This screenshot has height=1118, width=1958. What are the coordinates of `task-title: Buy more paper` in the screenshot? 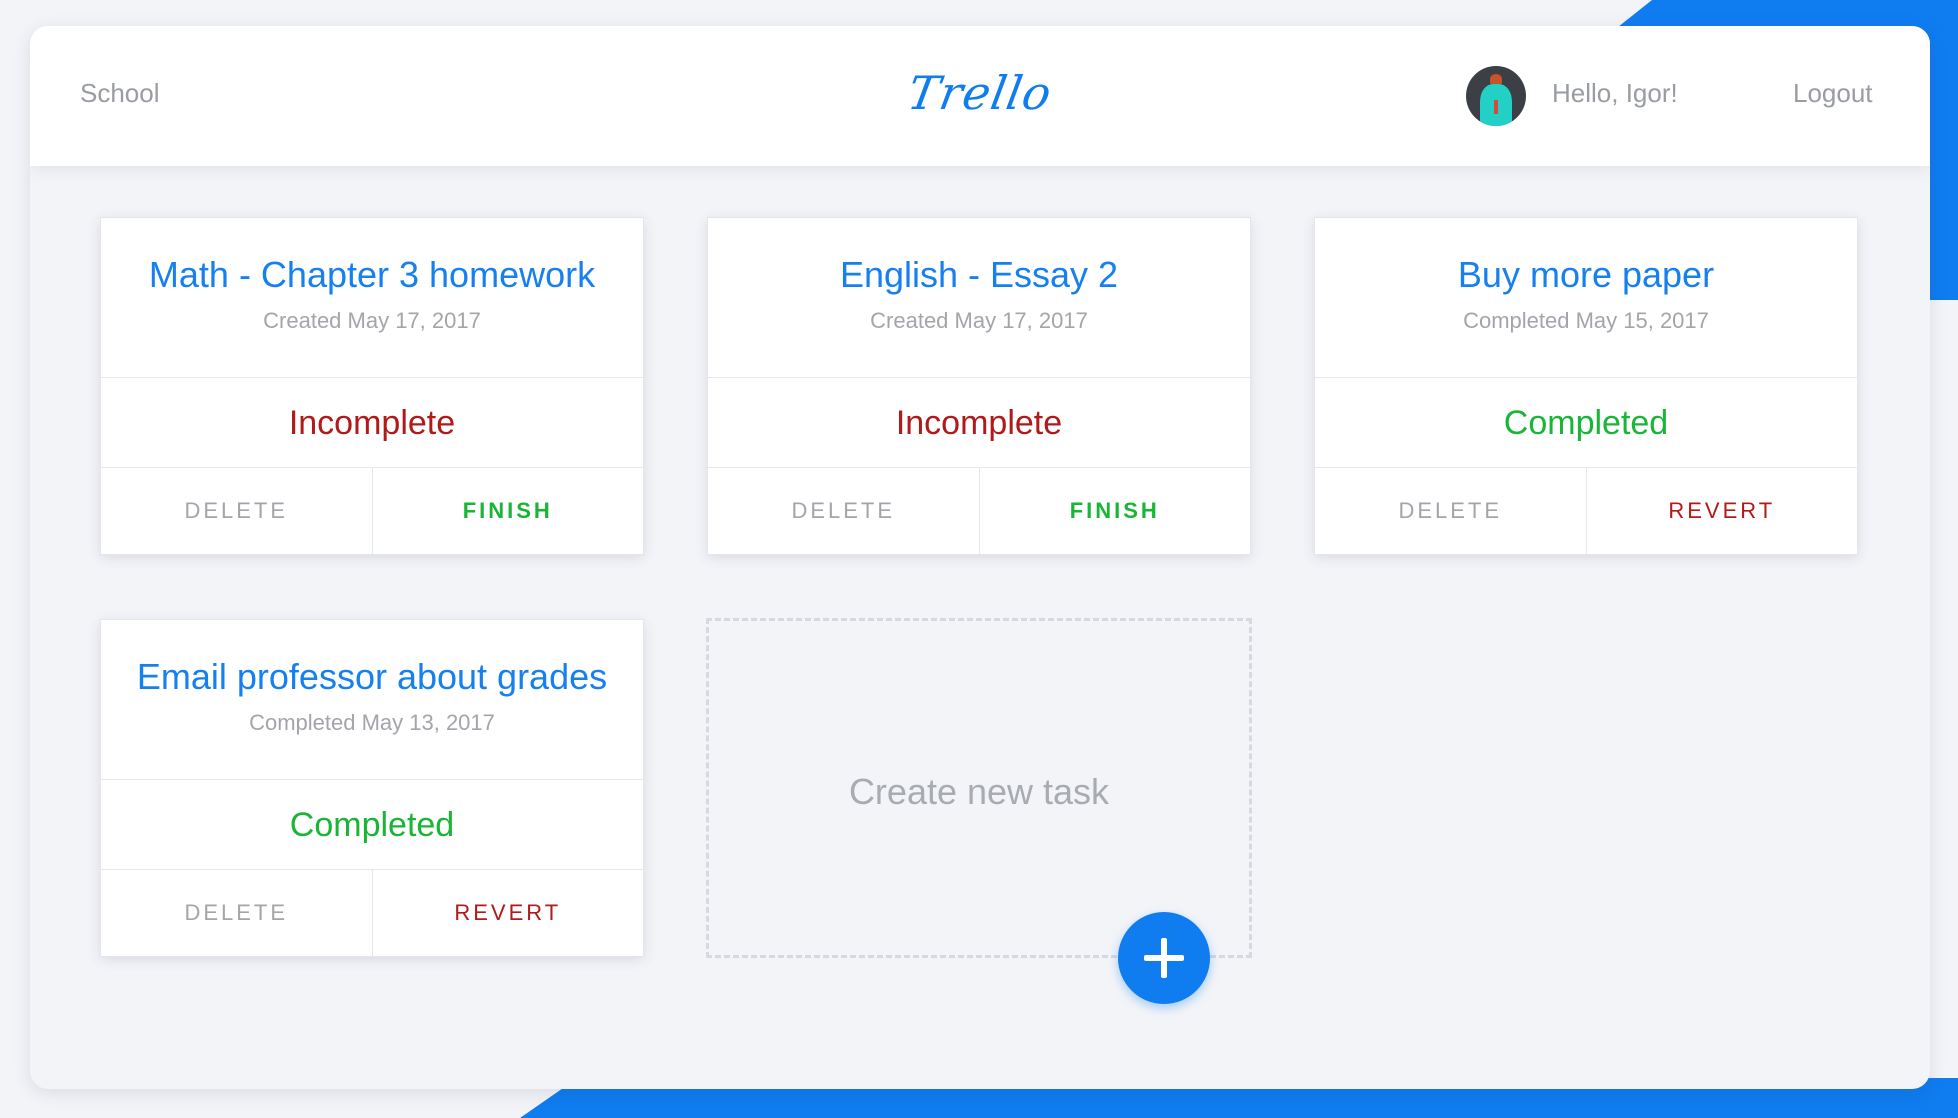 It's located at (1586, 257).